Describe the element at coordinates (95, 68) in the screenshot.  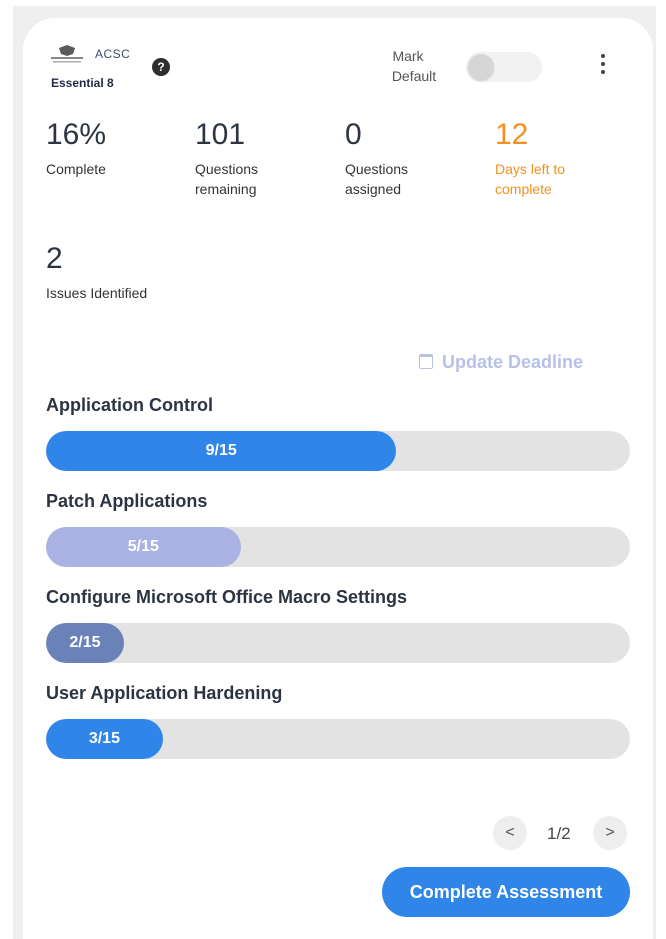
I see `essential-8-logo: ACSC Essential 8` at that location.